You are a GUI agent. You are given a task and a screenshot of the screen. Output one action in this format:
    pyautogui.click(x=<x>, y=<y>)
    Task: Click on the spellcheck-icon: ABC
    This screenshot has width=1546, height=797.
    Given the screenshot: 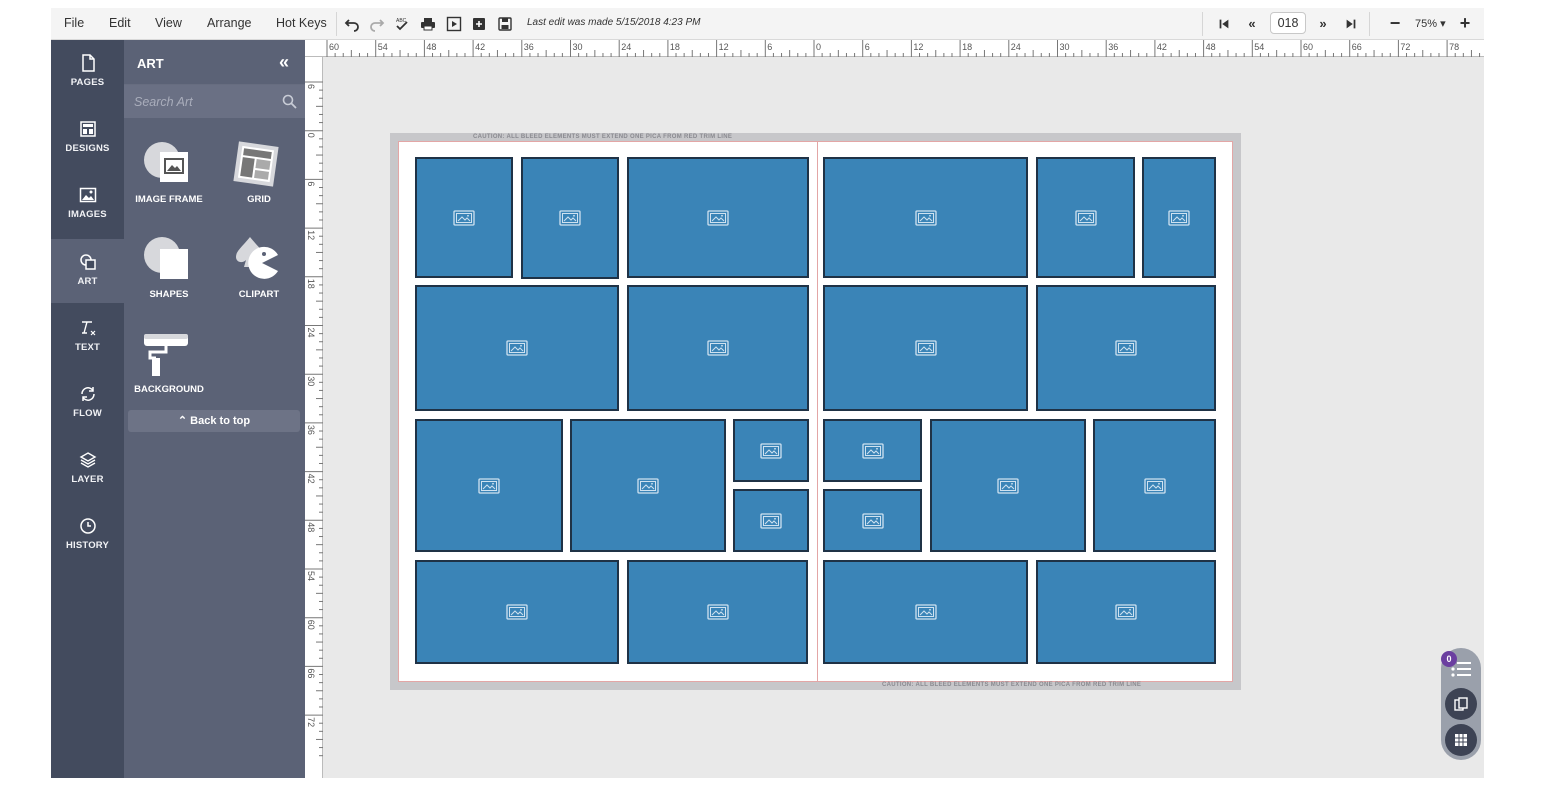 What is the action you would take?
    pyautogui.click(x=402, y=24)
    